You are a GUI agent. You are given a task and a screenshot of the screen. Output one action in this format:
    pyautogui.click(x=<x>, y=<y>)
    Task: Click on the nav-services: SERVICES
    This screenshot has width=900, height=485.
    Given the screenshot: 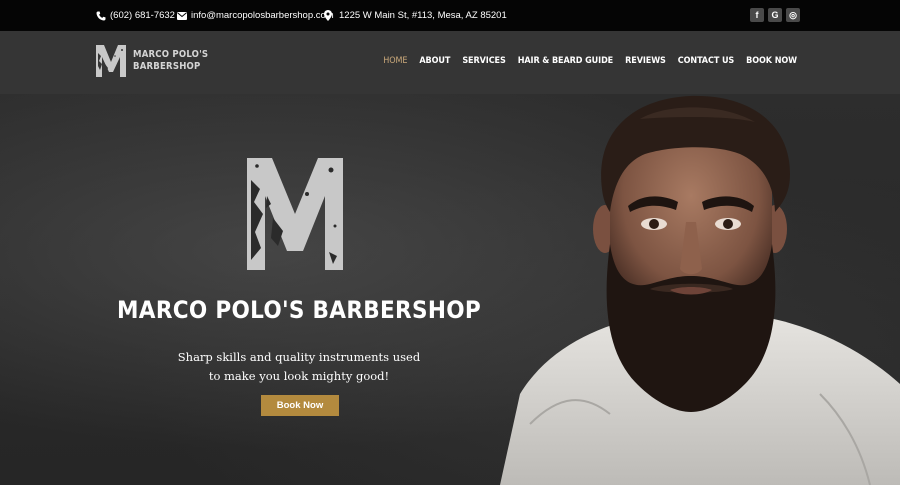 What is the action you would take?
    pyautogui.click(x=483, y=61)
    